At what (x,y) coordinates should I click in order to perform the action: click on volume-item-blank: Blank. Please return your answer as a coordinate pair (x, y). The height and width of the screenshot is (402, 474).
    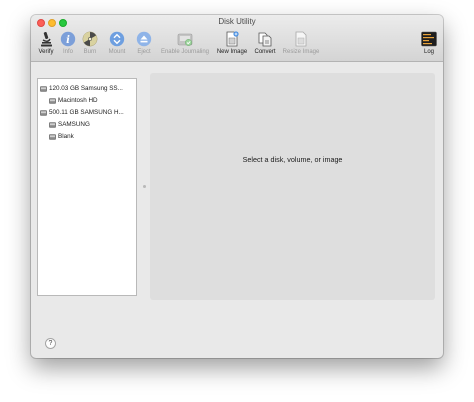
    Looking at the image, I should click on (61, 136).